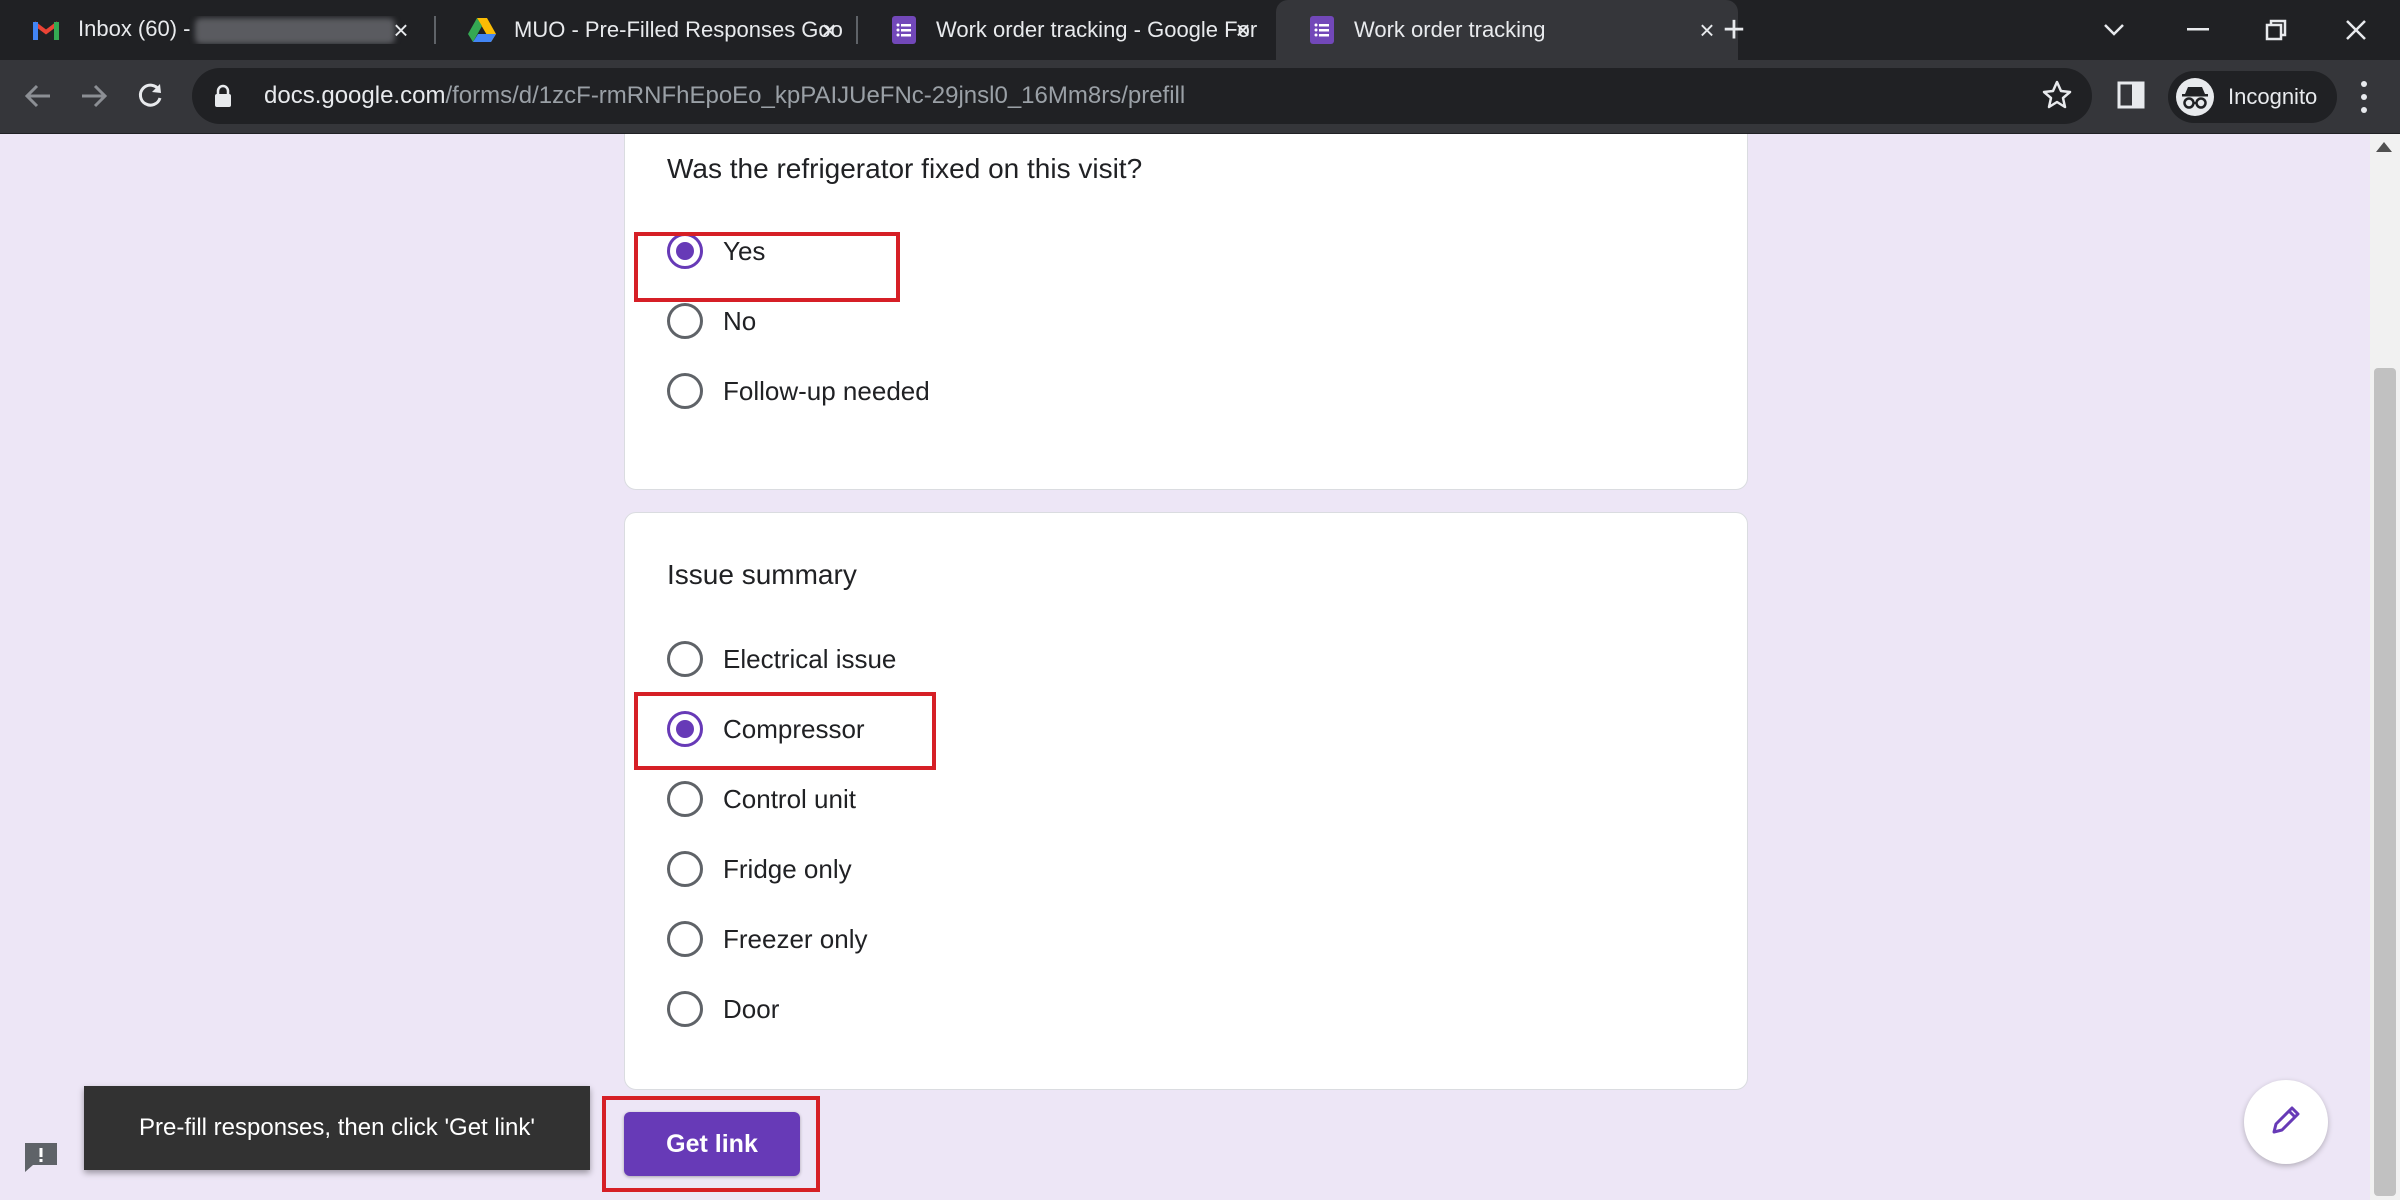 The height and width of the screenshot is (1200, 2400). I want to click on tab-work-order-form-editor: Work order tracking - Google For ×, so click(1066, 30).